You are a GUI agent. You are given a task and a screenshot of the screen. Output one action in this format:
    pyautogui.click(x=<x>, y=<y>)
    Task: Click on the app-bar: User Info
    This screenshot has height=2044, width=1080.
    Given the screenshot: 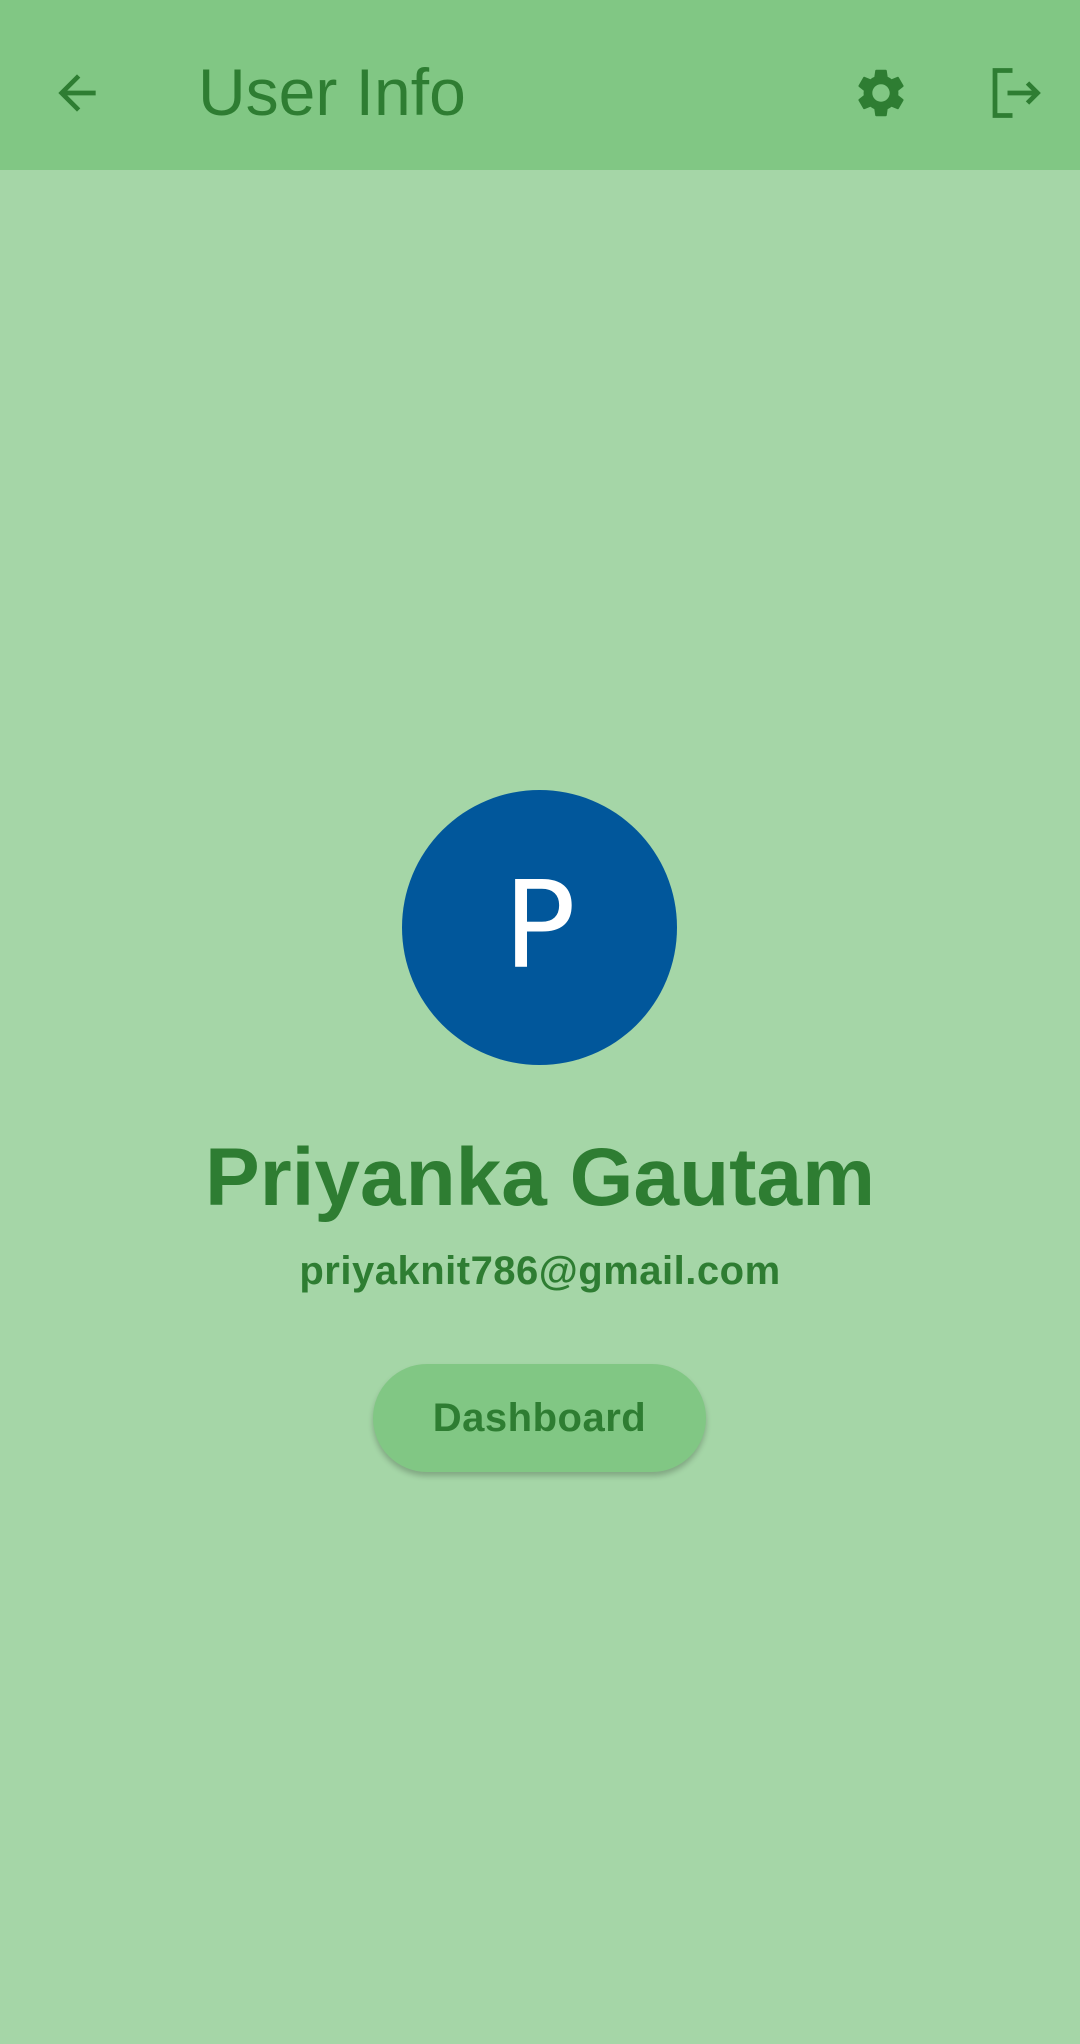 What is the action you would take?
    pyautogui.click(x=540, y=85)
    